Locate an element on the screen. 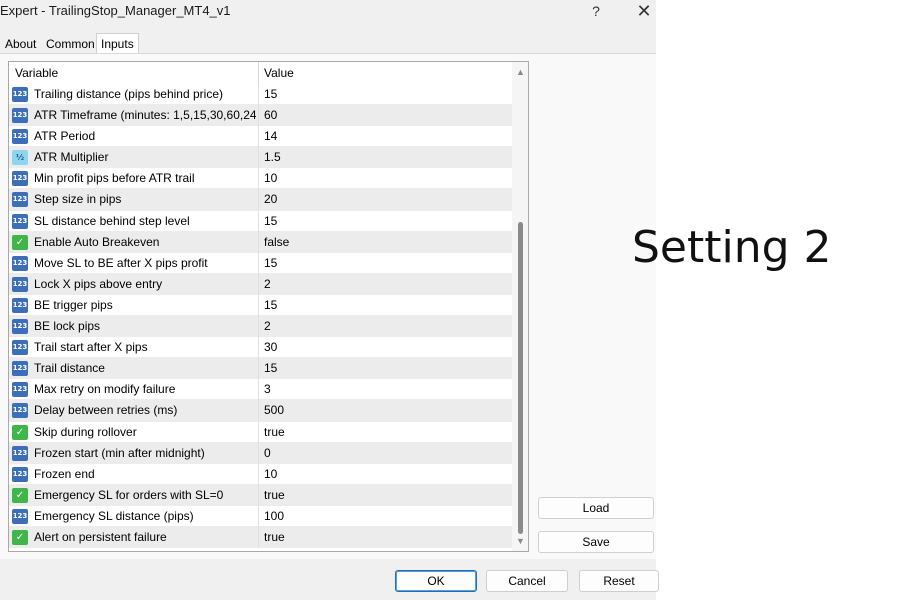 The height and width of the screenshot is (600, 900). variable-name: Min profit pips before ATR trail is located at coordinates (114, 178).